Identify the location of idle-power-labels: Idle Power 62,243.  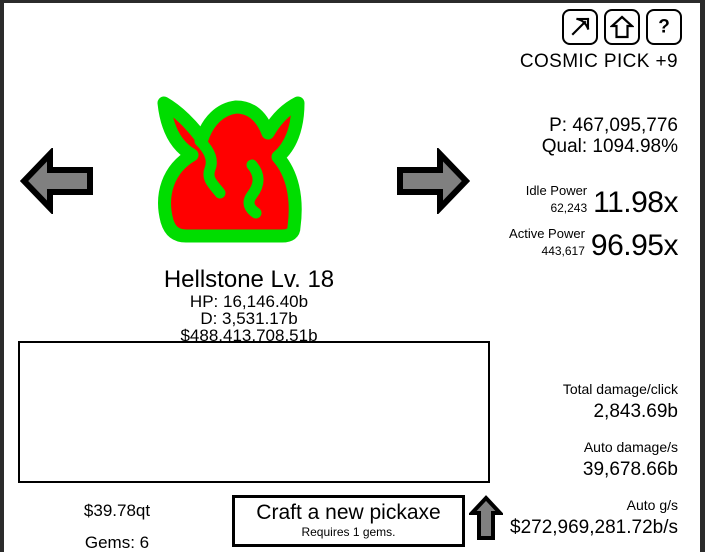
(556, 200).